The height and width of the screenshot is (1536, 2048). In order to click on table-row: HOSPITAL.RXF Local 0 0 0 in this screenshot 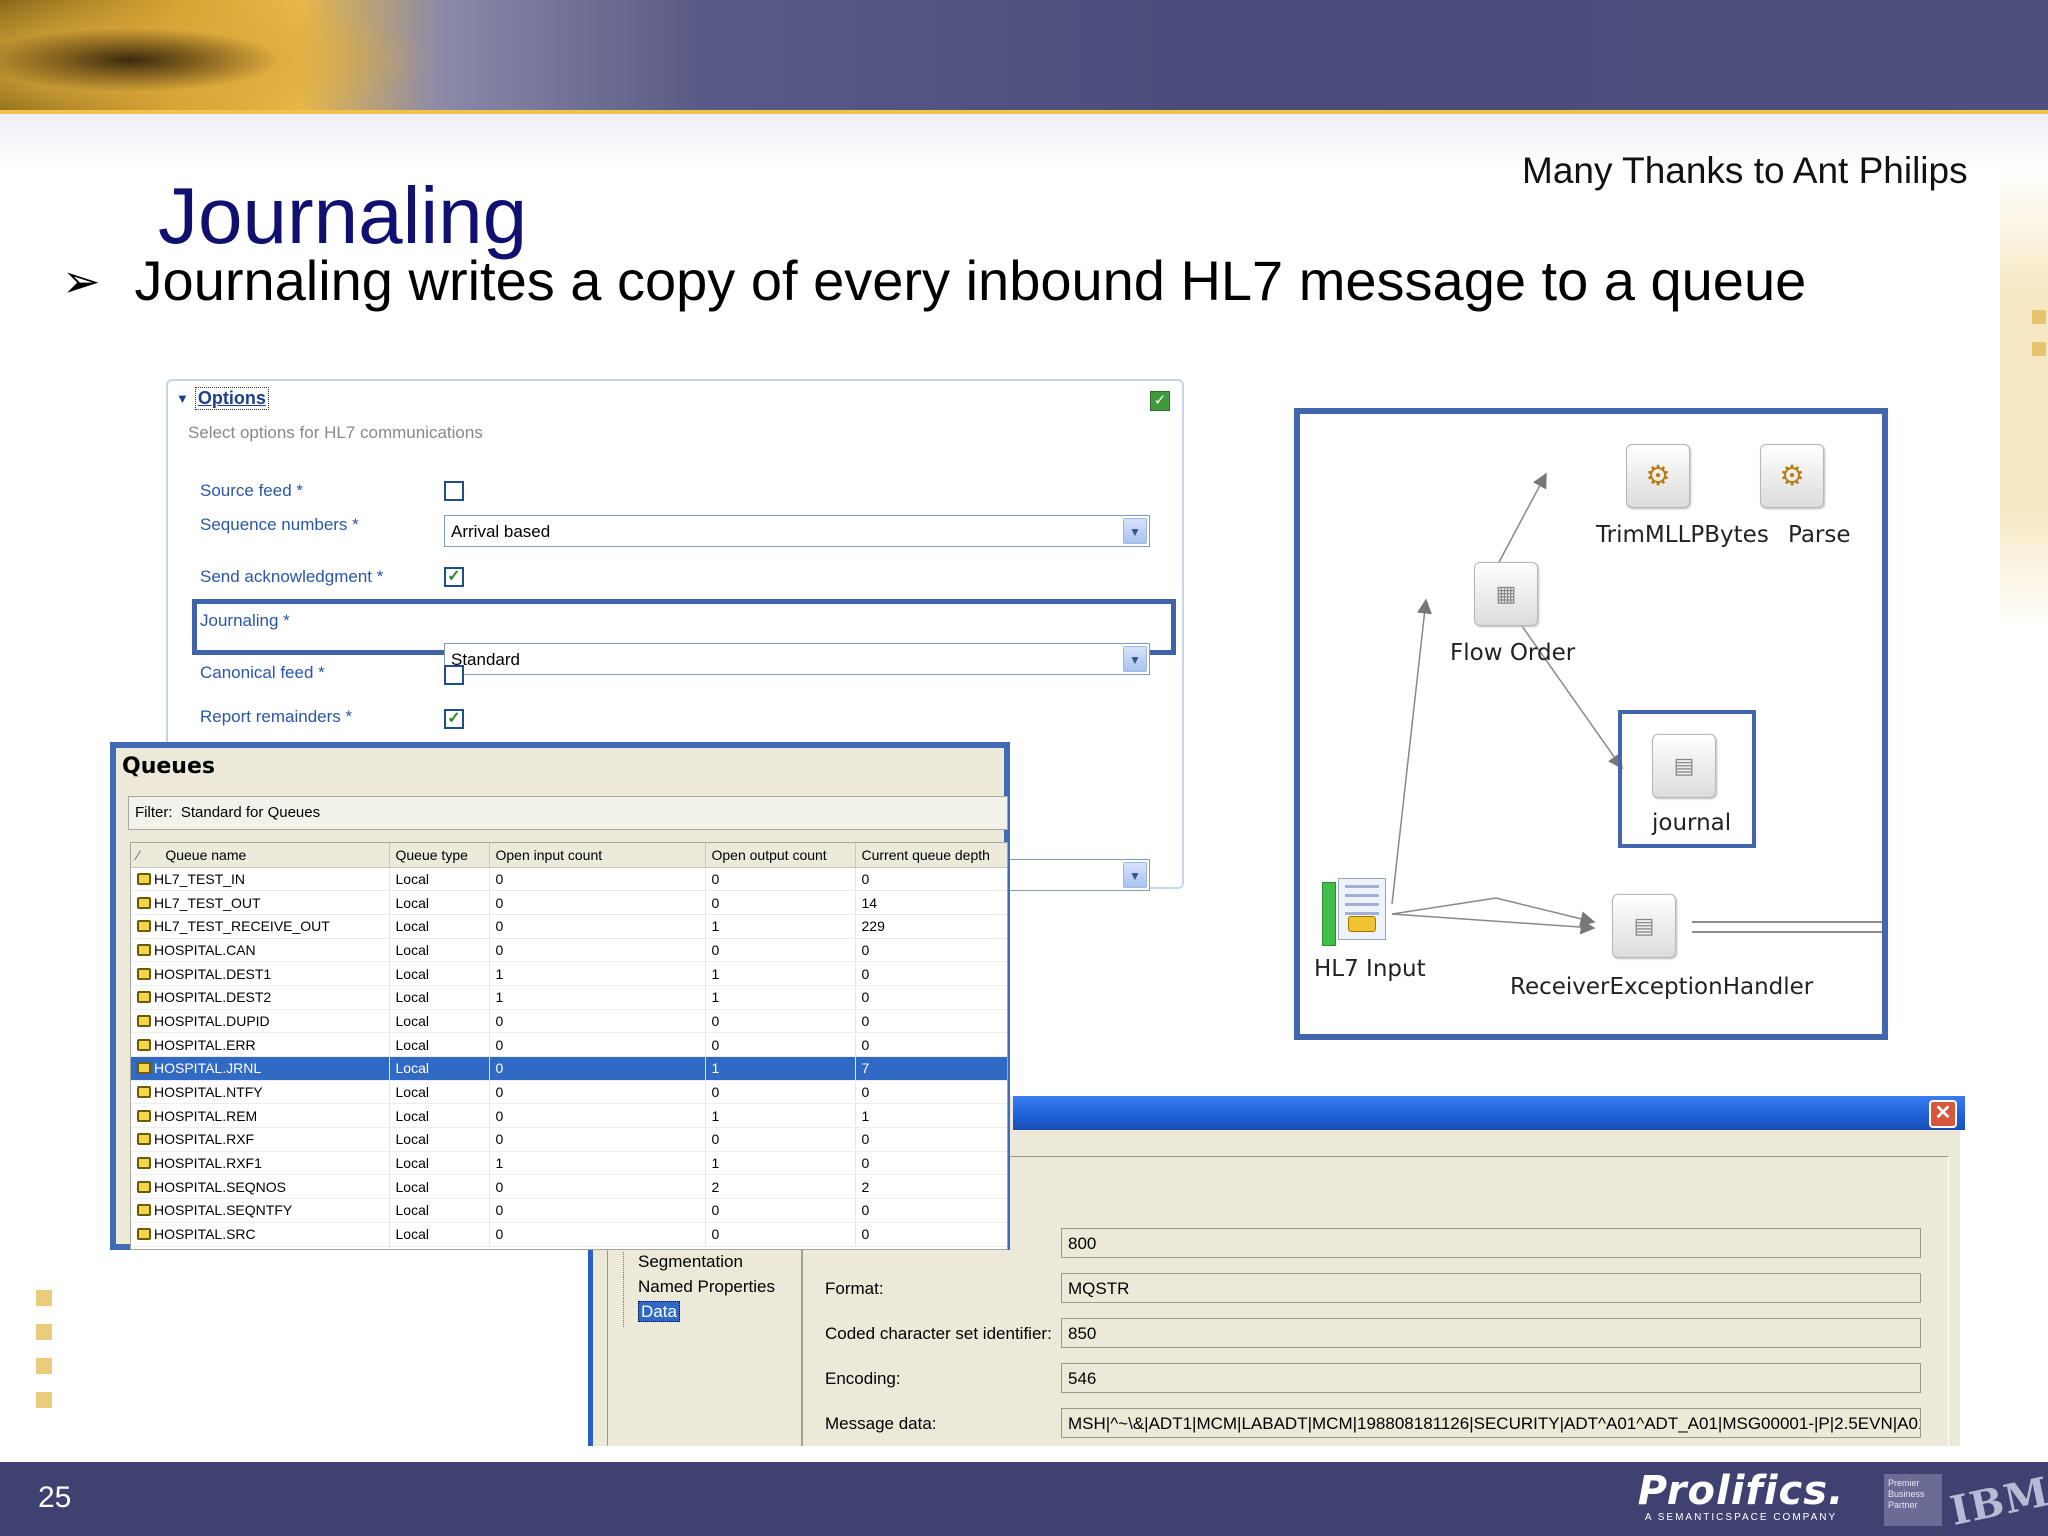, I will do `click(569, 1139)`.